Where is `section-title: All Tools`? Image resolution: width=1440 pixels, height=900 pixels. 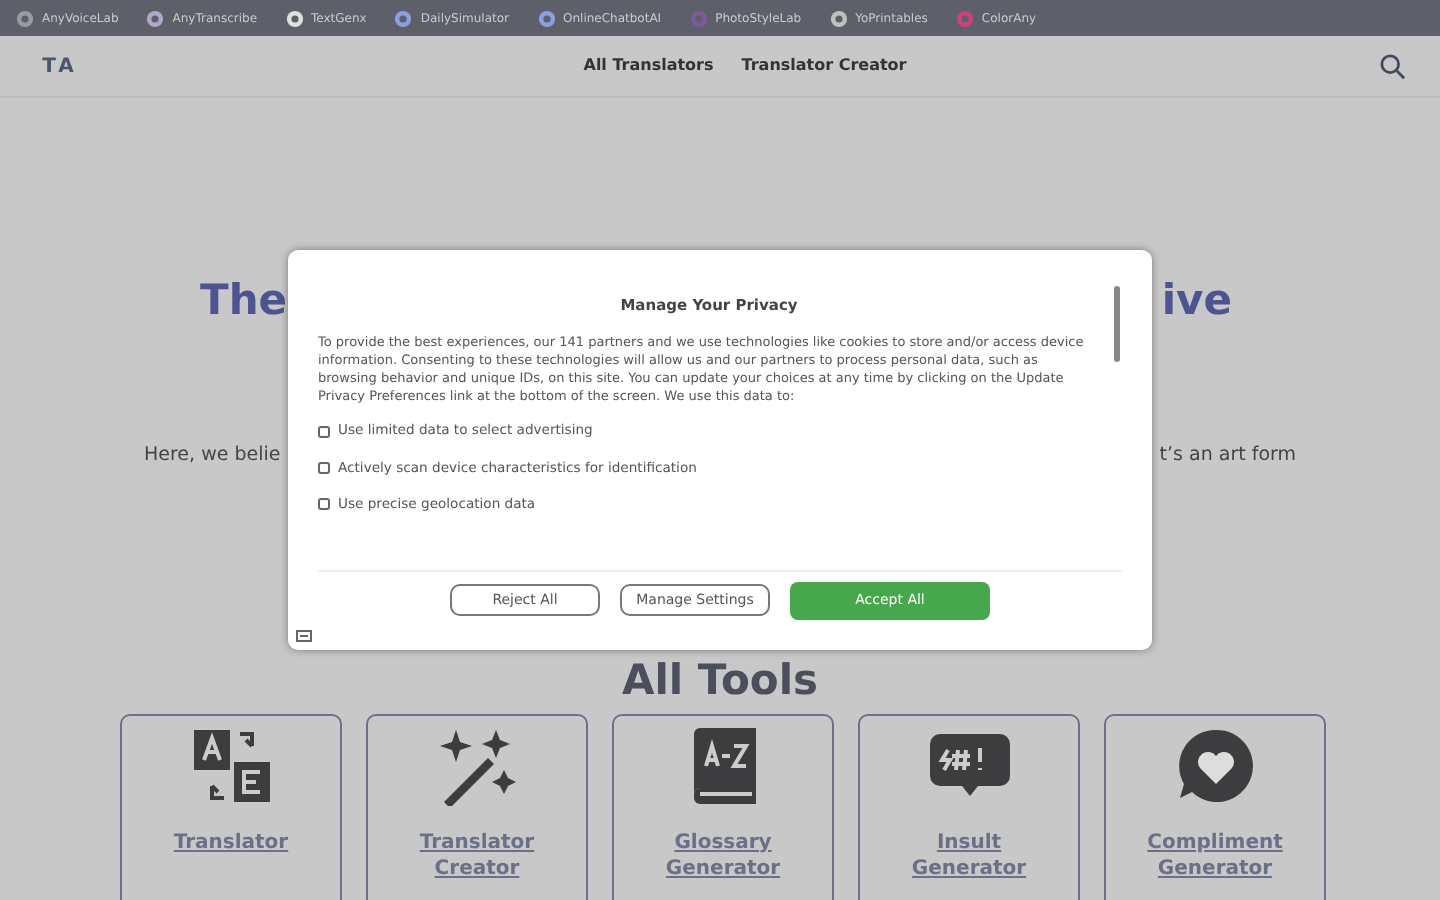
section-title: All Tools is located at coordinates (720, 680).